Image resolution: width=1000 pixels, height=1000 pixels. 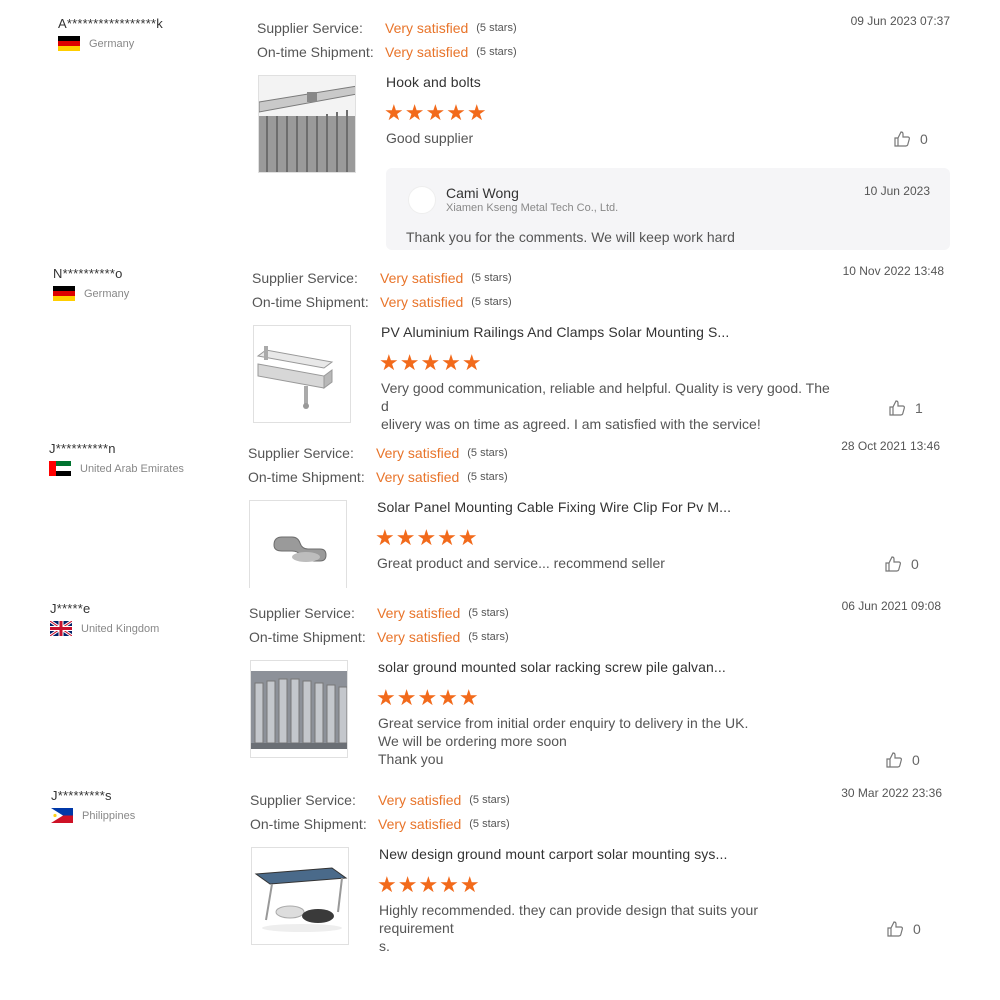 What do you see at coordinates (132, 468) in the screenshot?
I see `country-name: United Arab Emirates` at bounding box center [132, 468].